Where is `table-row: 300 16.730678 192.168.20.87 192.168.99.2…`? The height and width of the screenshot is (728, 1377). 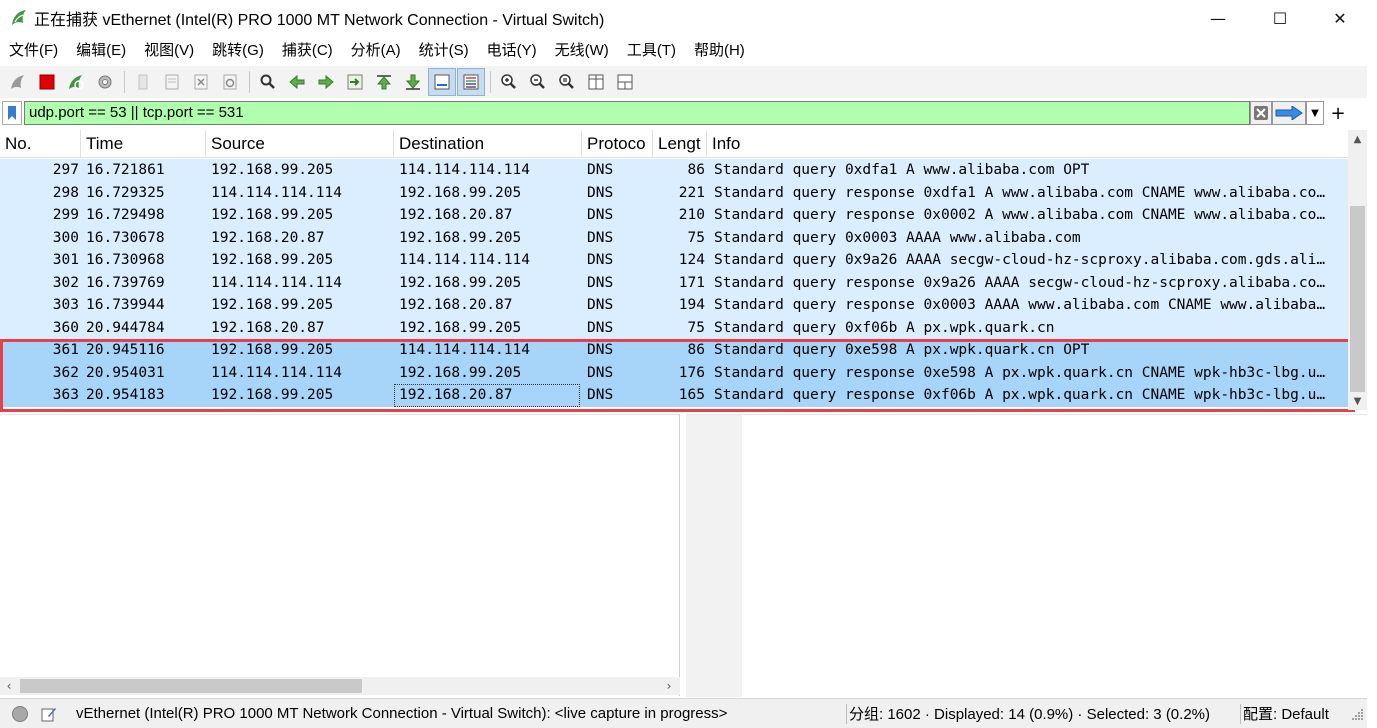 table-row: 300 16.730678 192.168.20.87 192.168.99.2… is located at coordinates (674, 237).